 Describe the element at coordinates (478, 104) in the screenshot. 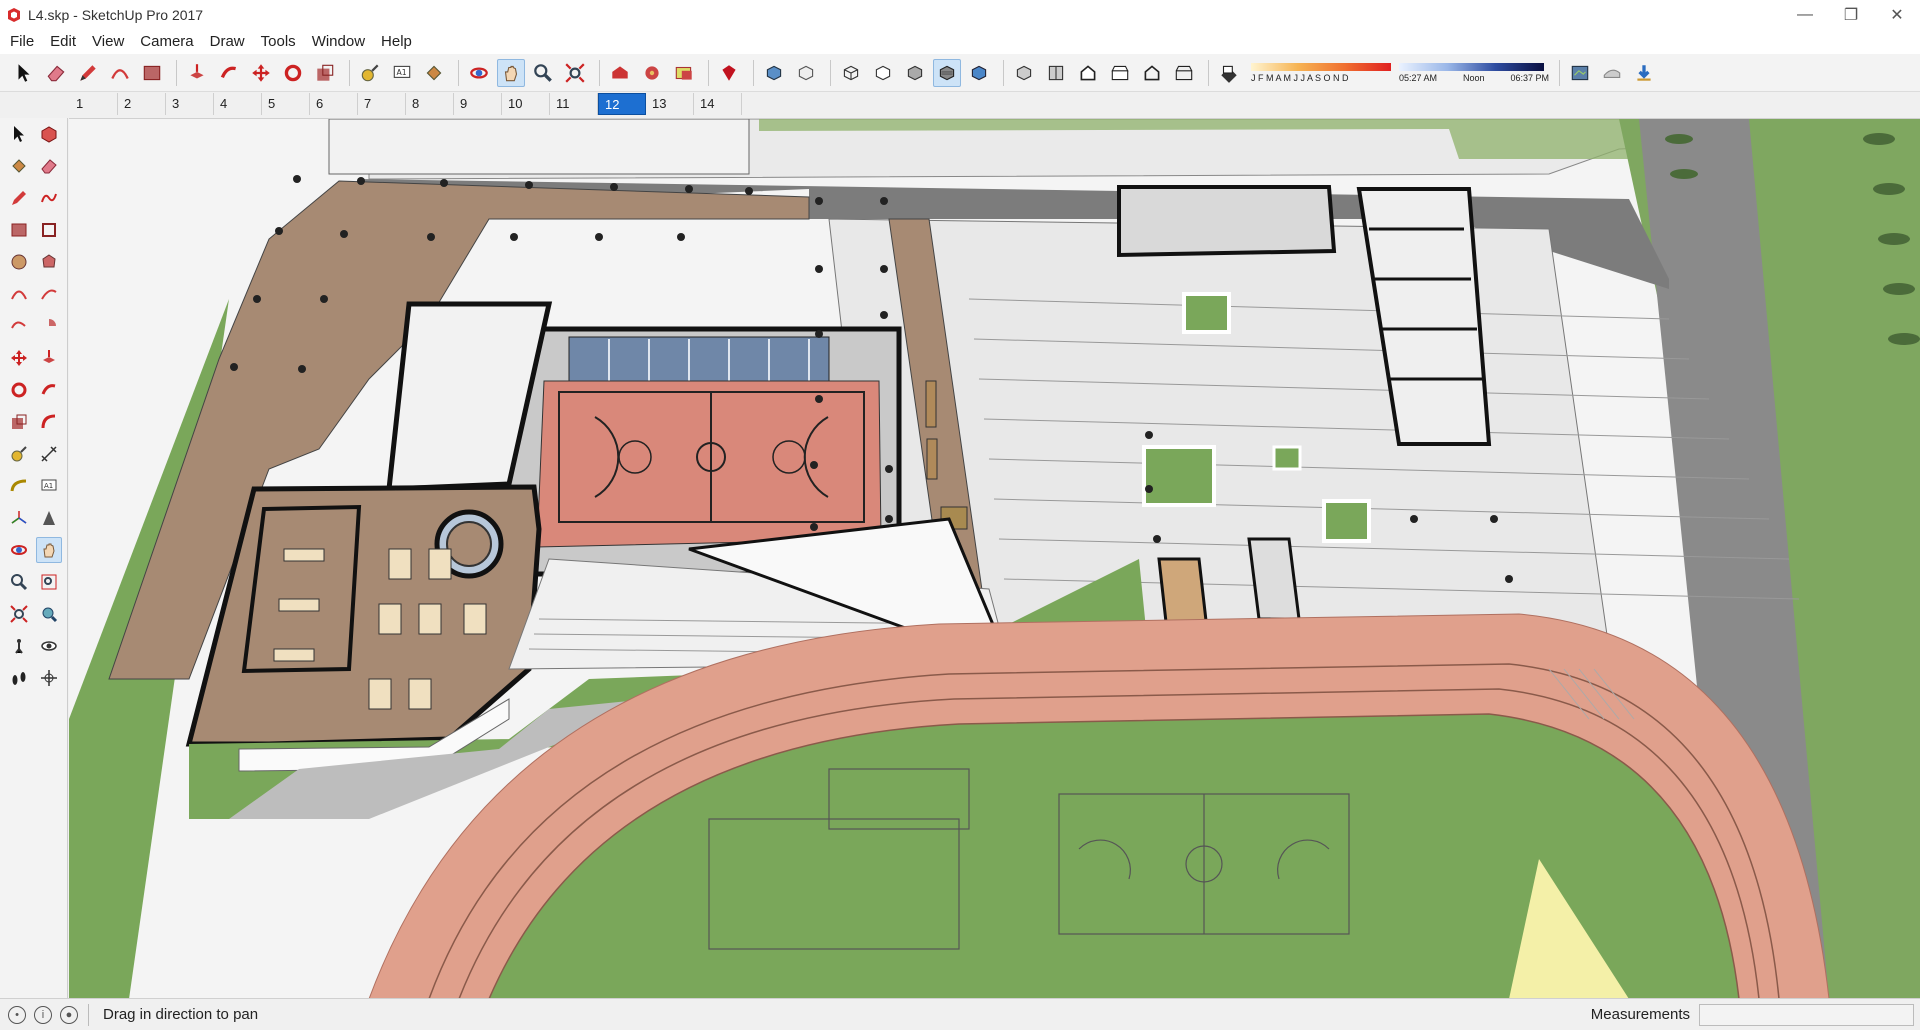

I see `scene-tab-9: 9` at that location.